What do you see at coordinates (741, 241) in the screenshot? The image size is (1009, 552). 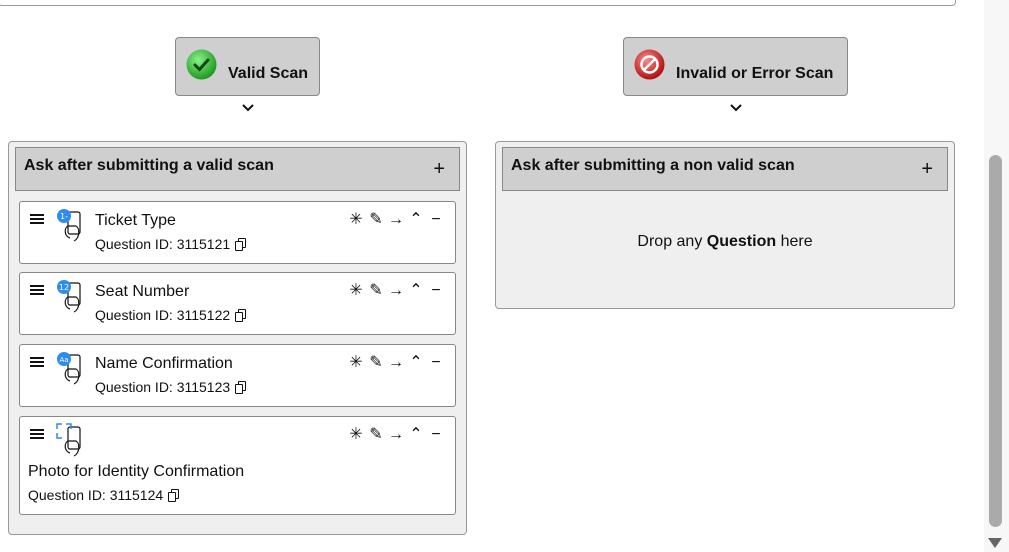 I see `drop-bold: Question` at bounding box center [741, 241].